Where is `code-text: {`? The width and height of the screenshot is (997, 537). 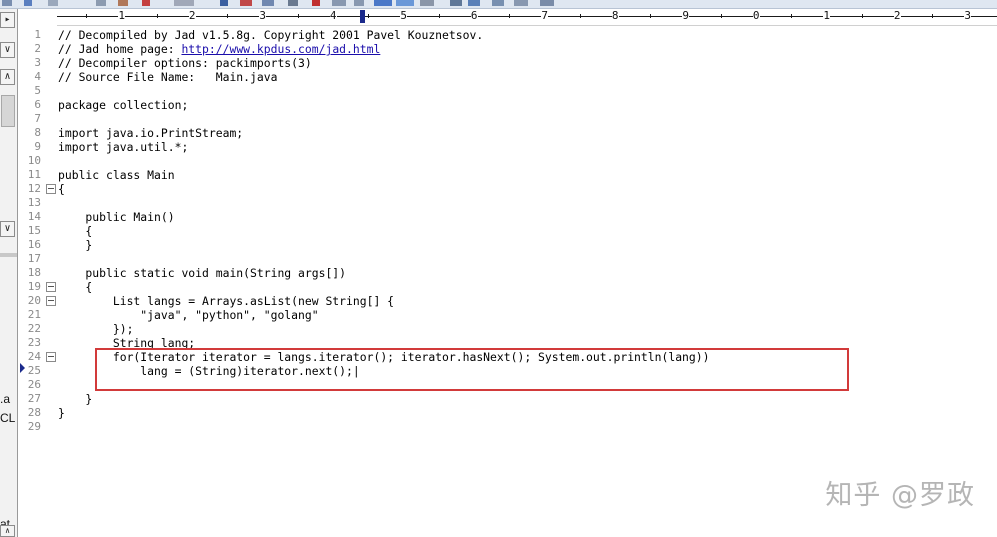
code-text: { is located at coordinates (75, 231).